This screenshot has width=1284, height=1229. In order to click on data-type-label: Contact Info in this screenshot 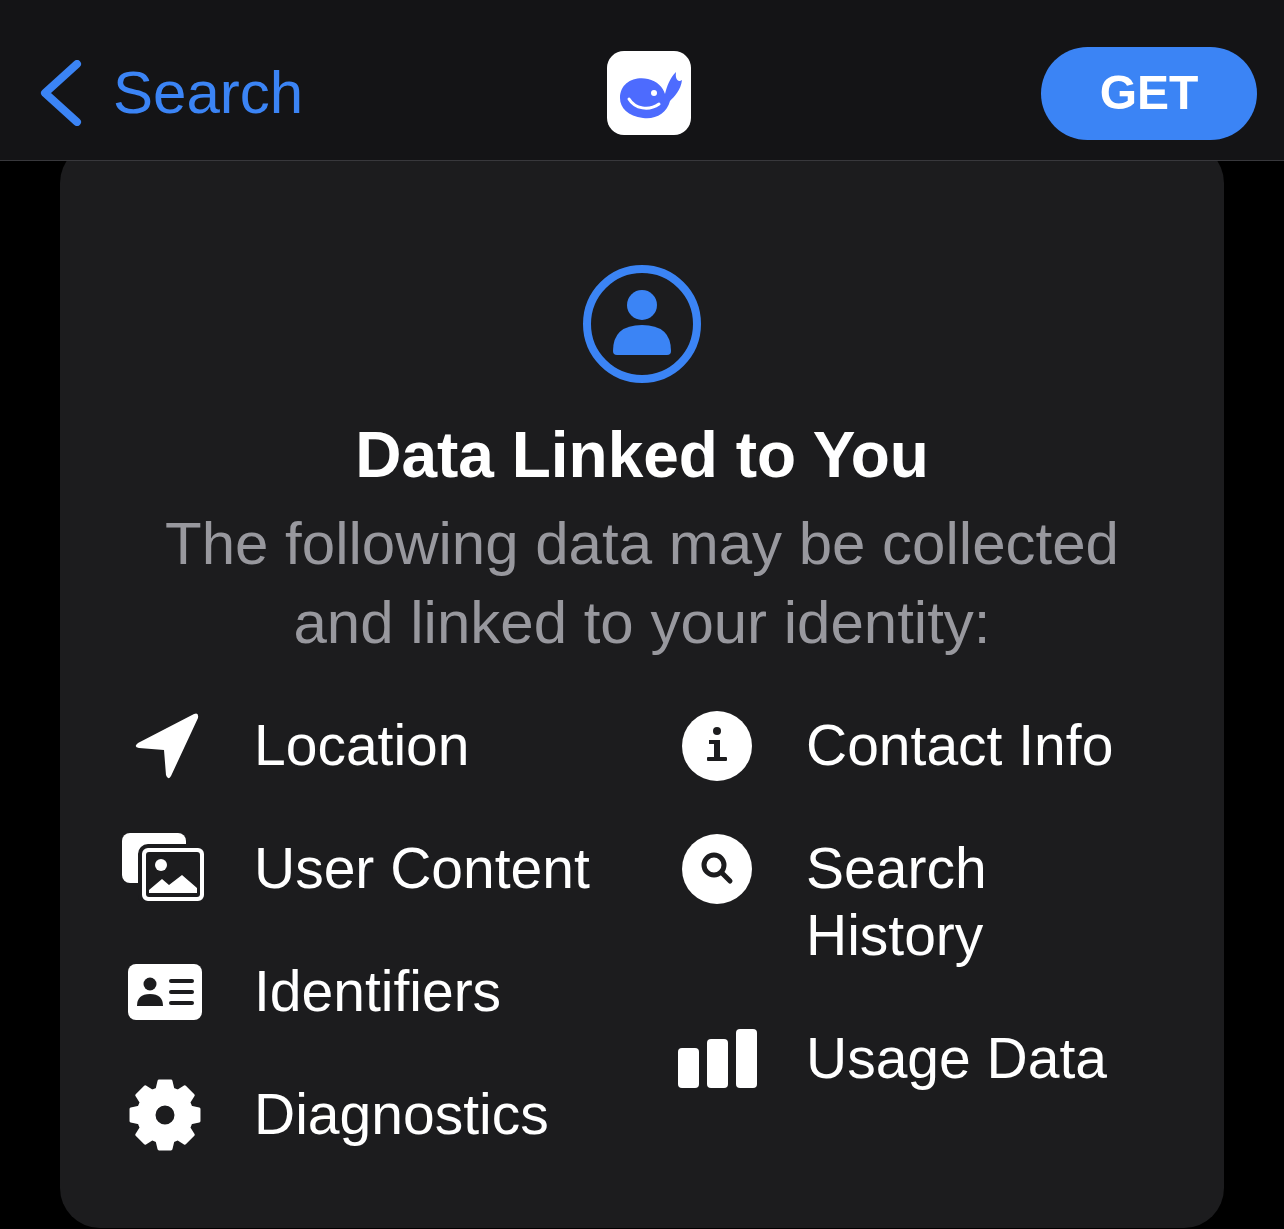, I will do `click(960, 745)`.